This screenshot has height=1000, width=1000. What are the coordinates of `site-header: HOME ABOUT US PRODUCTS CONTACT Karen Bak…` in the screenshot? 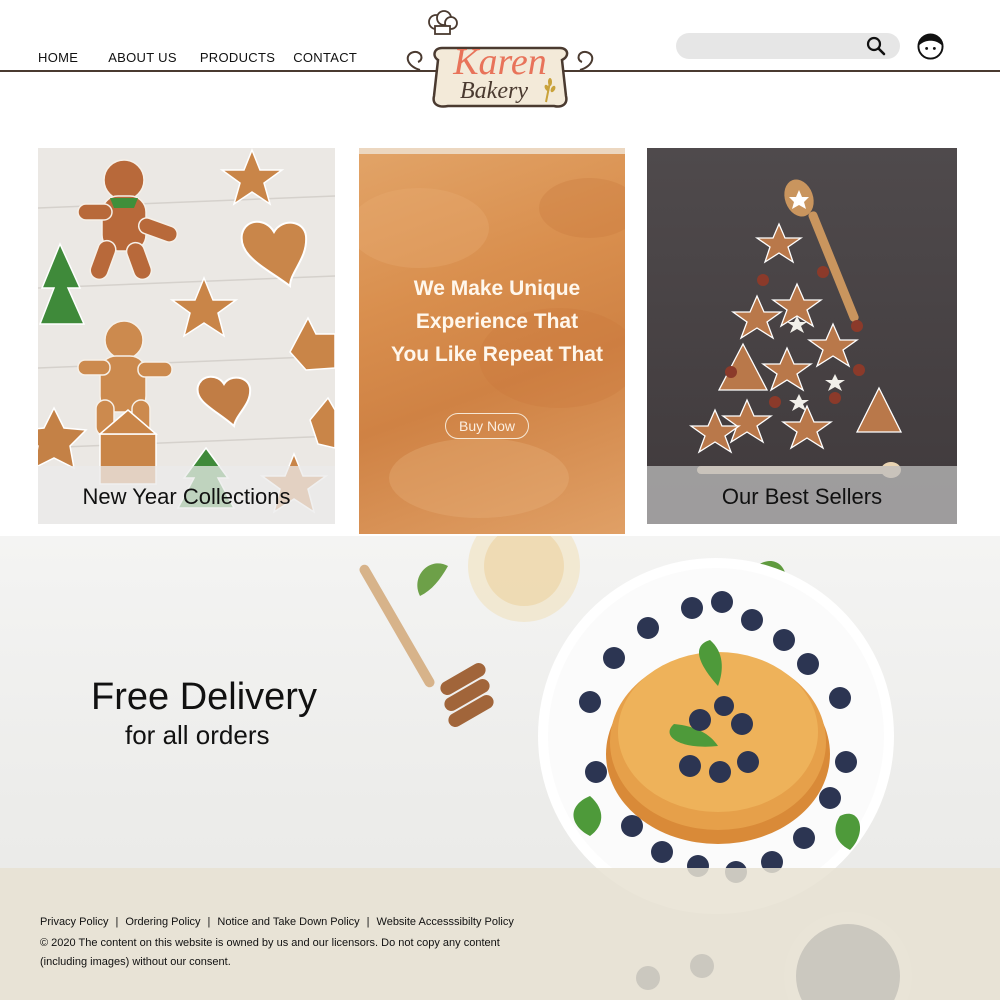 It's located at (500, 55).